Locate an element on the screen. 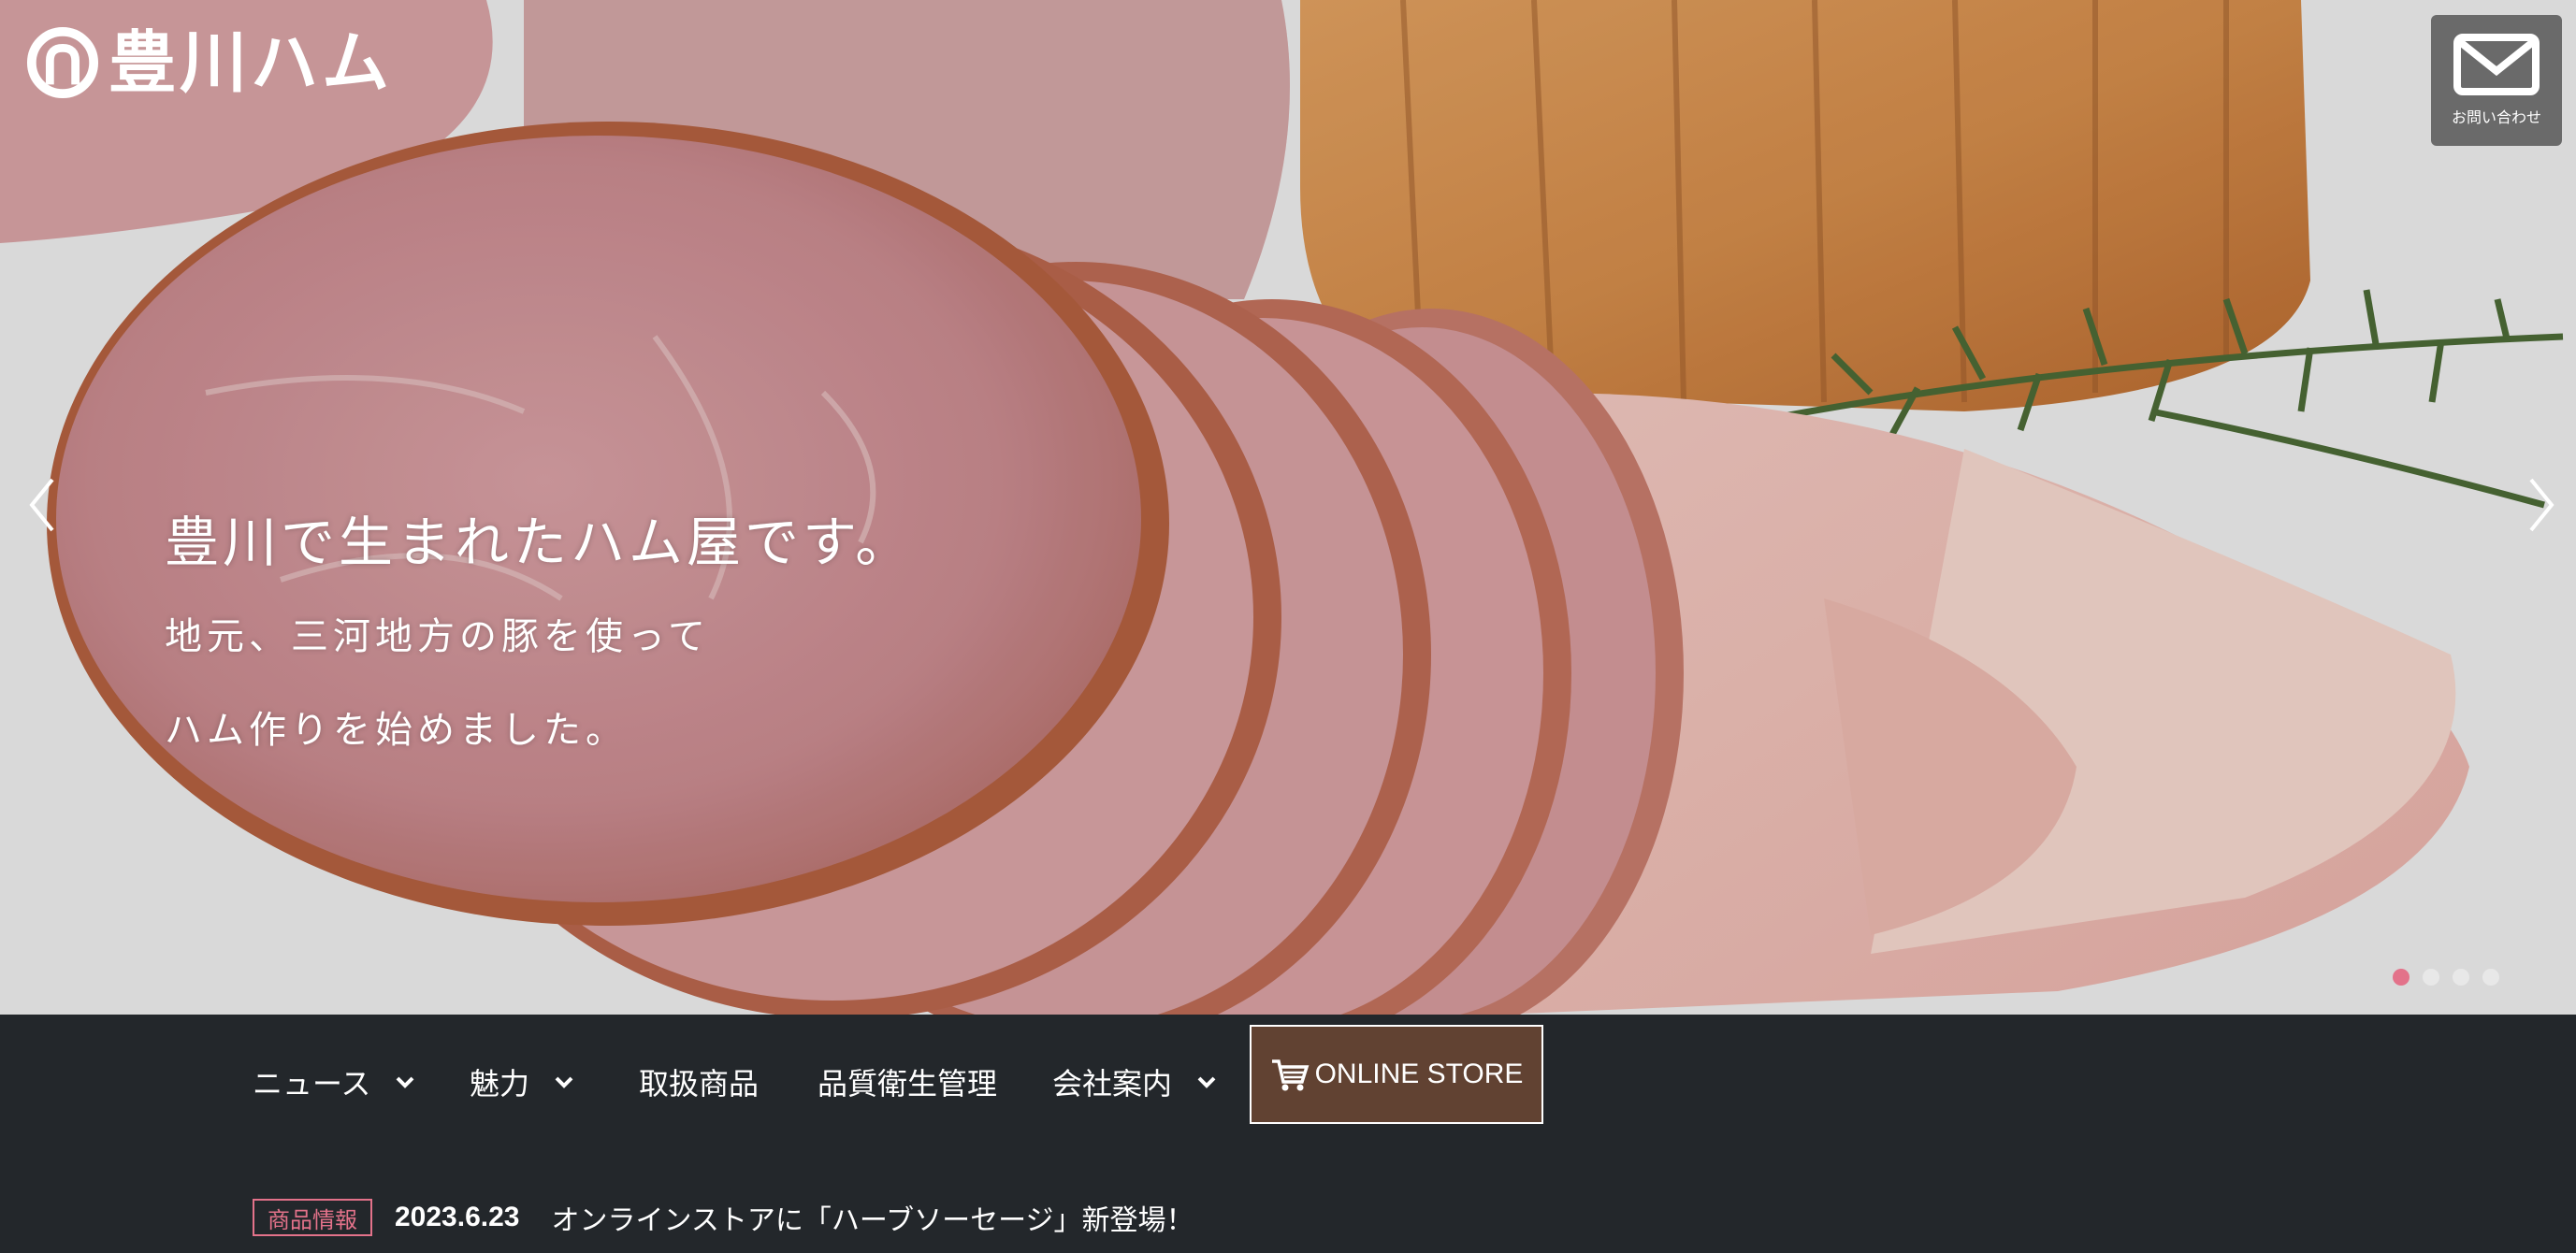 The height and width of the screenshot is (1253, 2576). hero-subtitle-line2: ハム作りを始めました。 is located at coordinates (396, 730).